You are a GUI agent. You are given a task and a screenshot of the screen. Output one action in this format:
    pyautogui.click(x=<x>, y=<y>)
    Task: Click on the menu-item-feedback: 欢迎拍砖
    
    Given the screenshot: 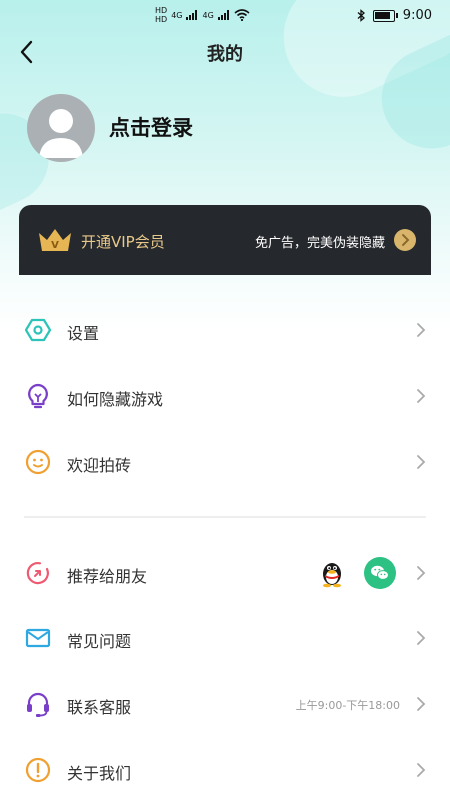 What is the action you would take?
    pyautogui.click(x=225, y=462)
    